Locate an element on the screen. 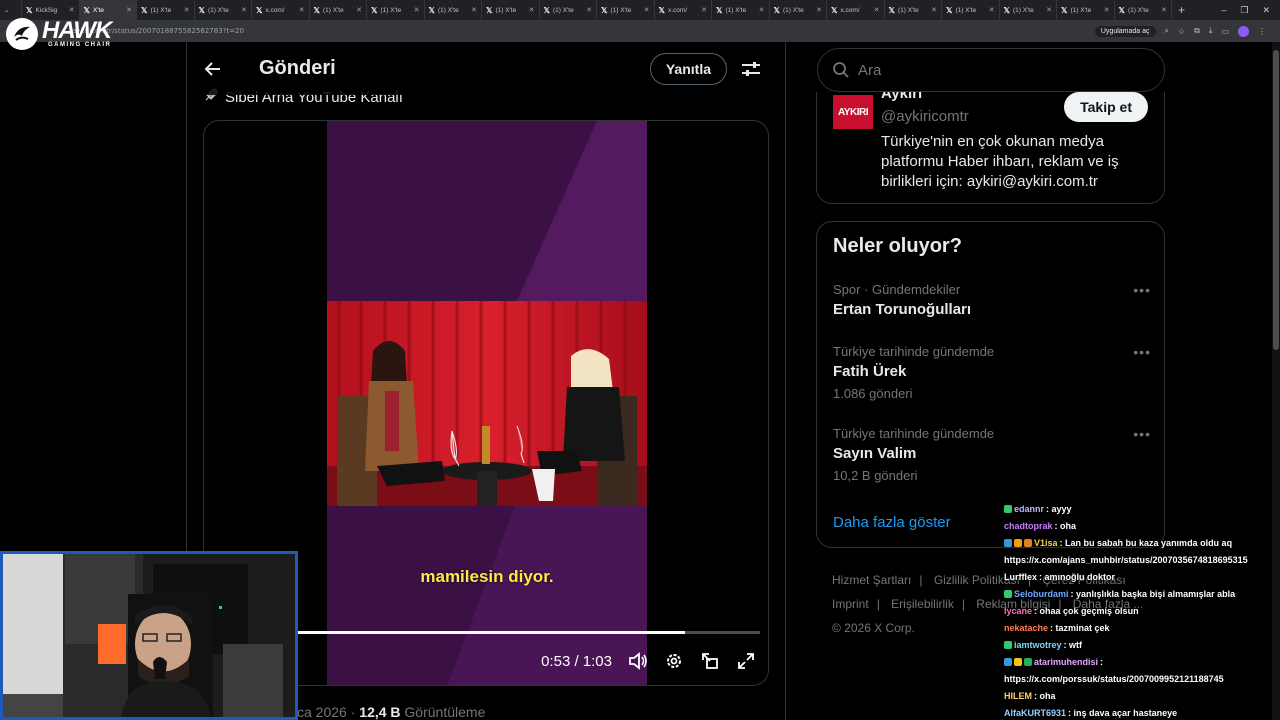  bookmark-star-icon: ☆ is located at coordinates (1181, 31).